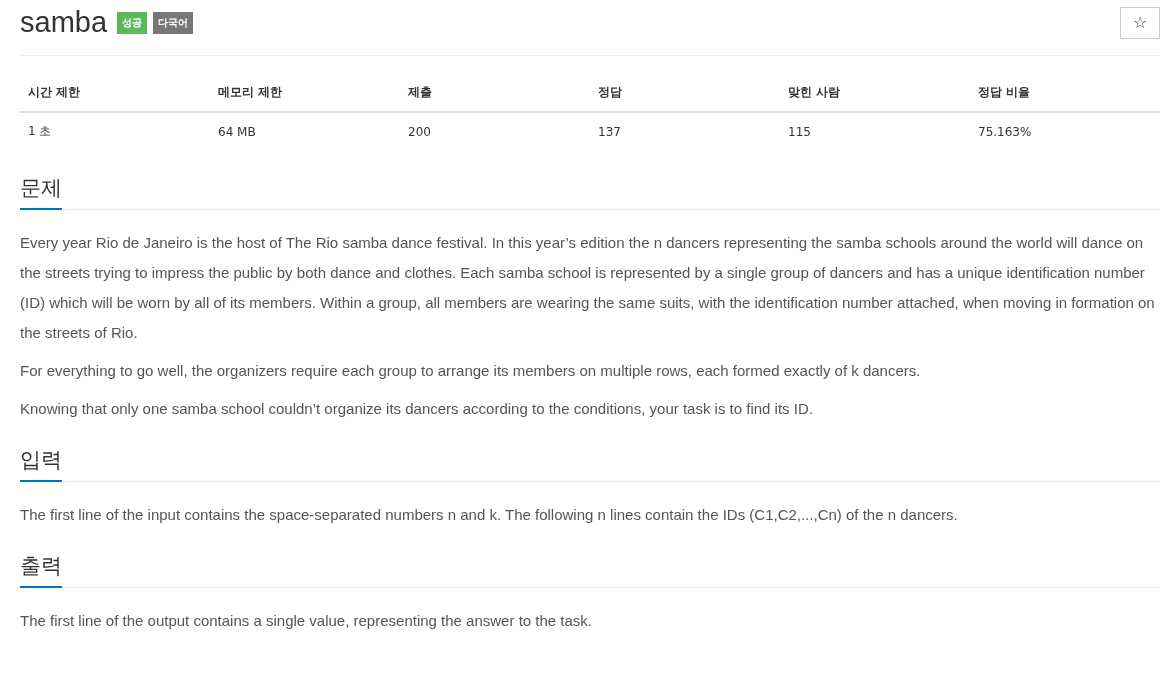  What do you see at coordinates (306, 621) in the screenshot?
I see `paragraph: The first line of the output contains a single value, representing the answer to the task.` at bounding box center [306, 621].